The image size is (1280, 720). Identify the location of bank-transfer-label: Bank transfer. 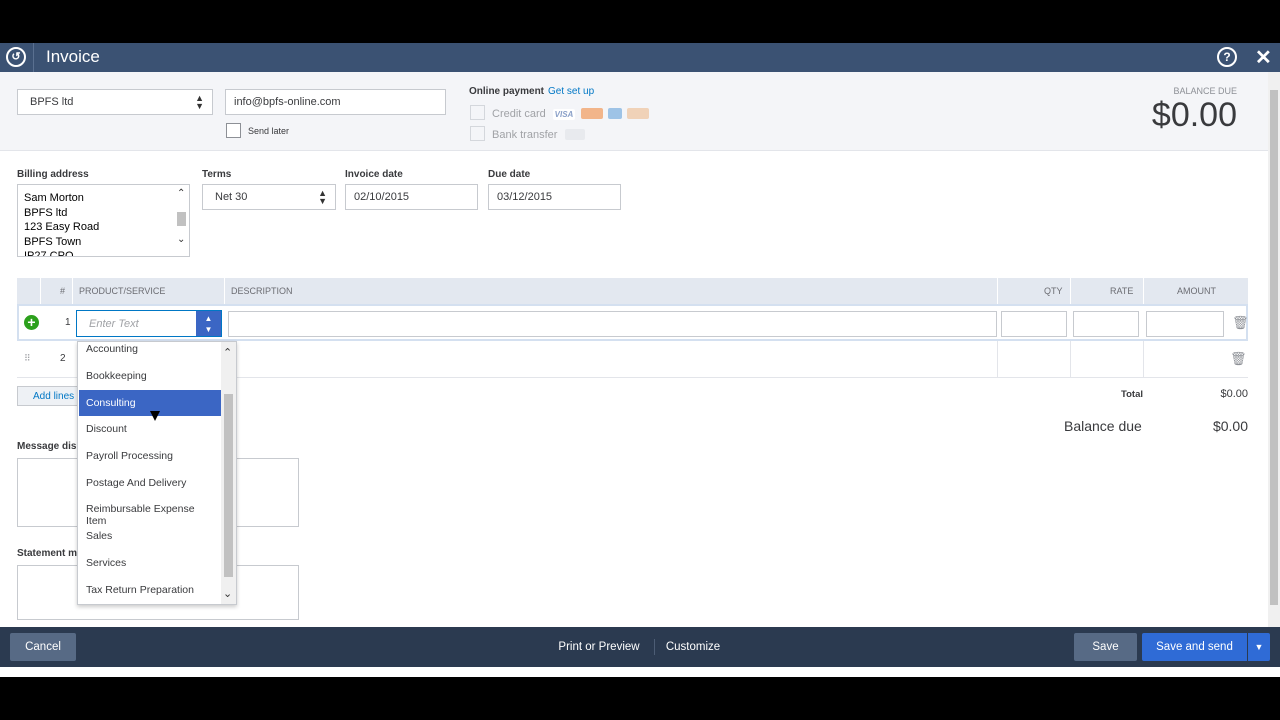
(525, 135).